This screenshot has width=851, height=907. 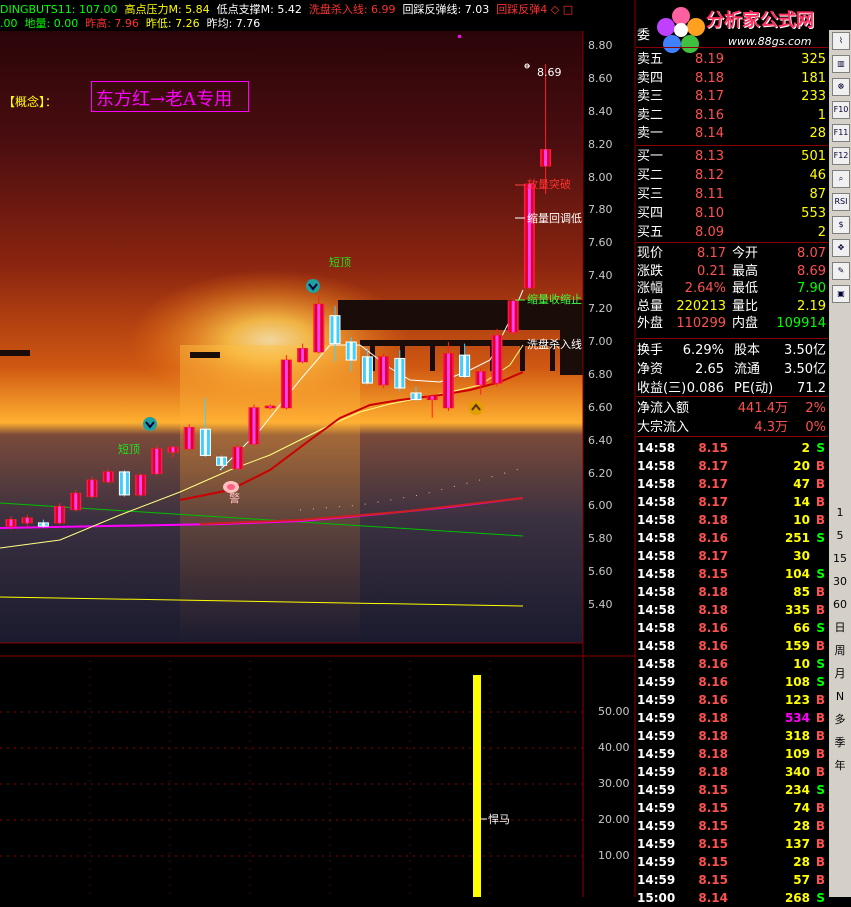 What do you see at coordinates (841, 87) in the screenshot?
I see `compass-icon: ☸` at bounding box center [841, 87].